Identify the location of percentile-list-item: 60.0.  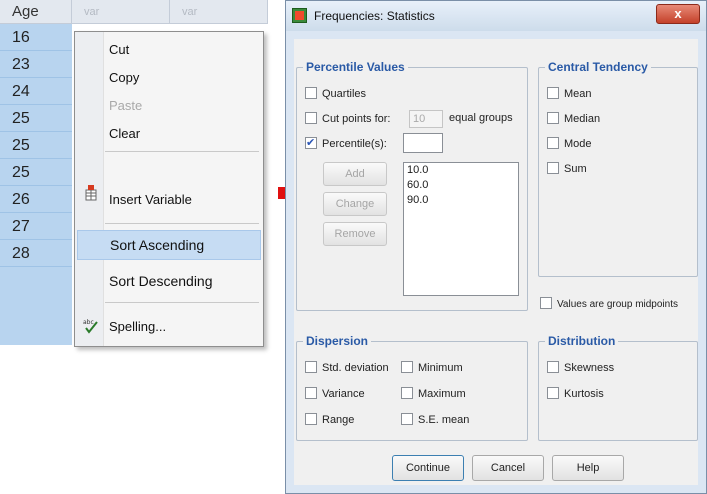
(461, 185).